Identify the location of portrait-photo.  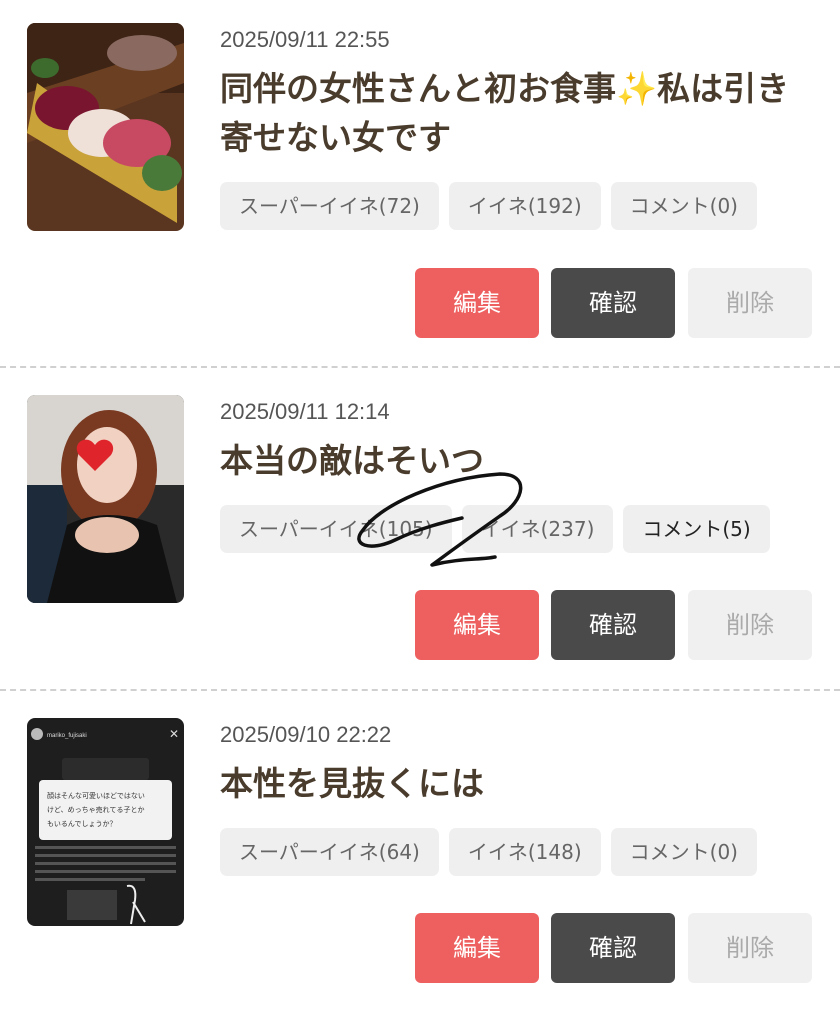
(105, 499).